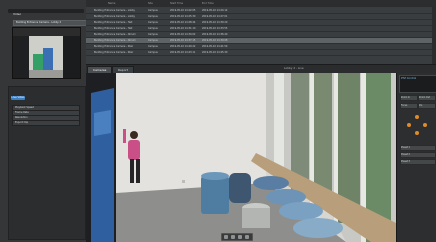  Describe the element at coordinates (294, 68) in the screenshot. I see `video-title: Lobby 2 - Live` at that location.